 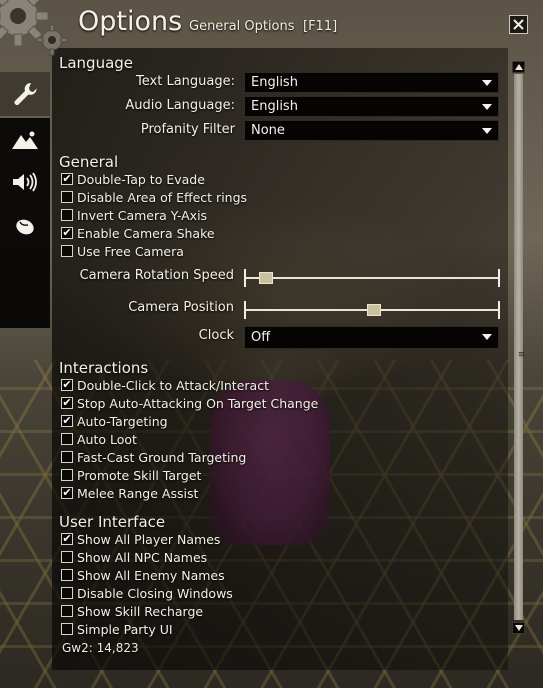 What do you see at coordinates (142, 215) in the screenshot?
I see `checkbox-label: Invert Camera Y-Axis` at bounding box center [142, 215].